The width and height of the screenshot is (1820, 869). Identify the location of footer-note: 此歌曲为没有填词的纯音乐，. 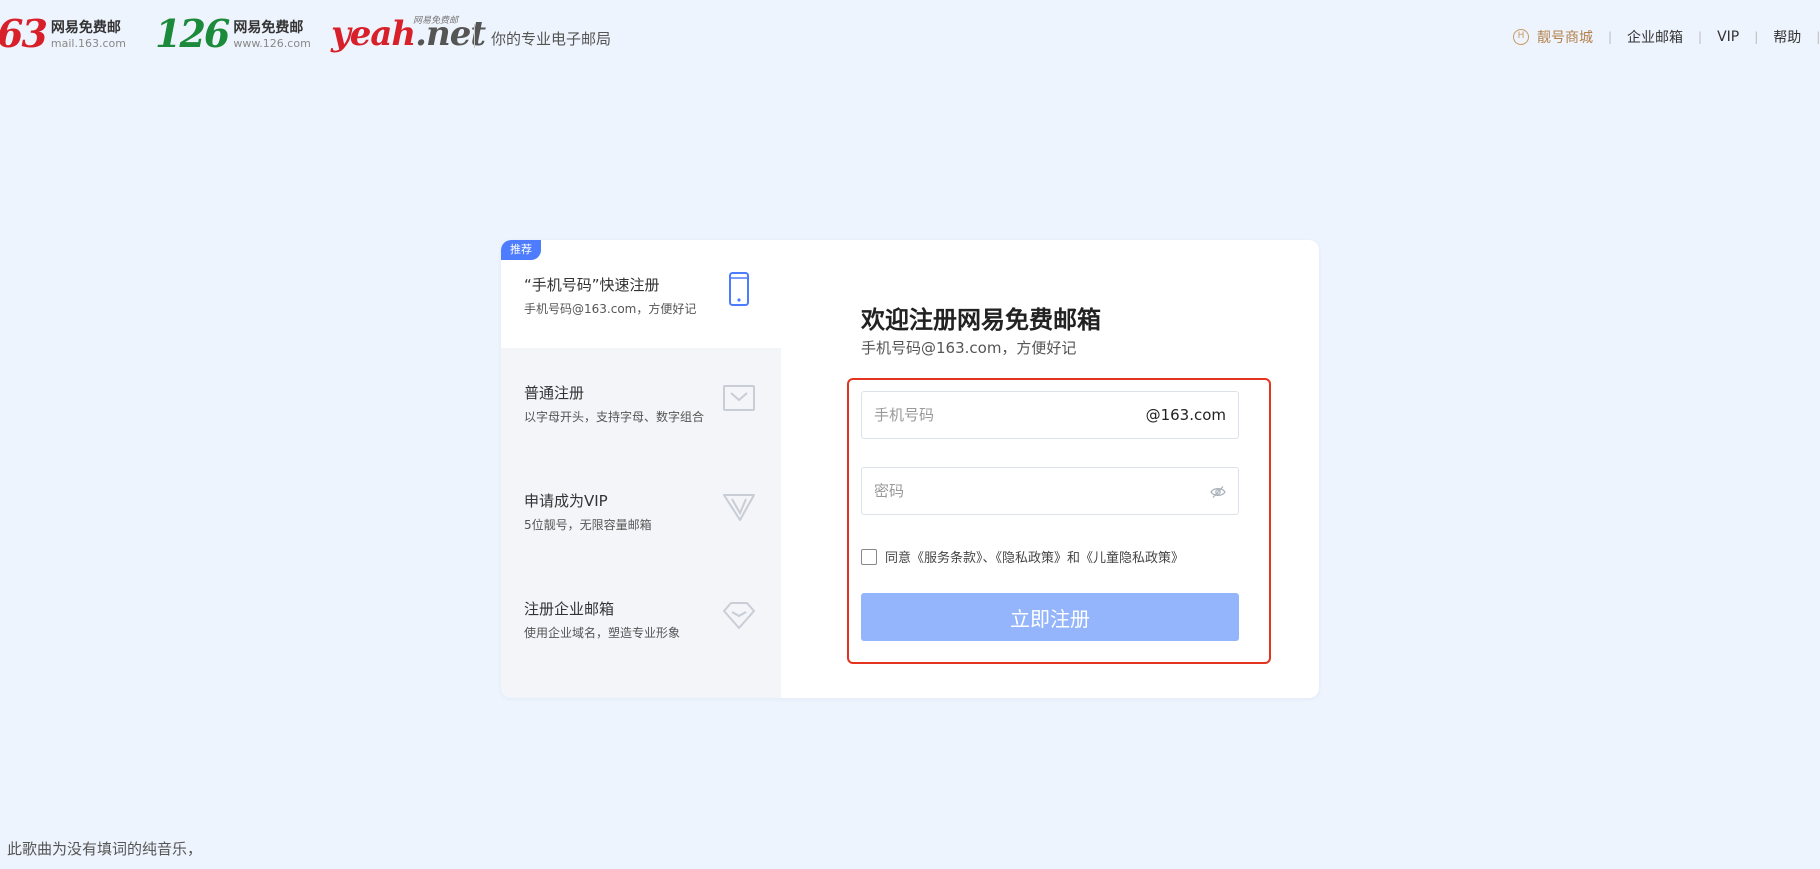
(105, 849).